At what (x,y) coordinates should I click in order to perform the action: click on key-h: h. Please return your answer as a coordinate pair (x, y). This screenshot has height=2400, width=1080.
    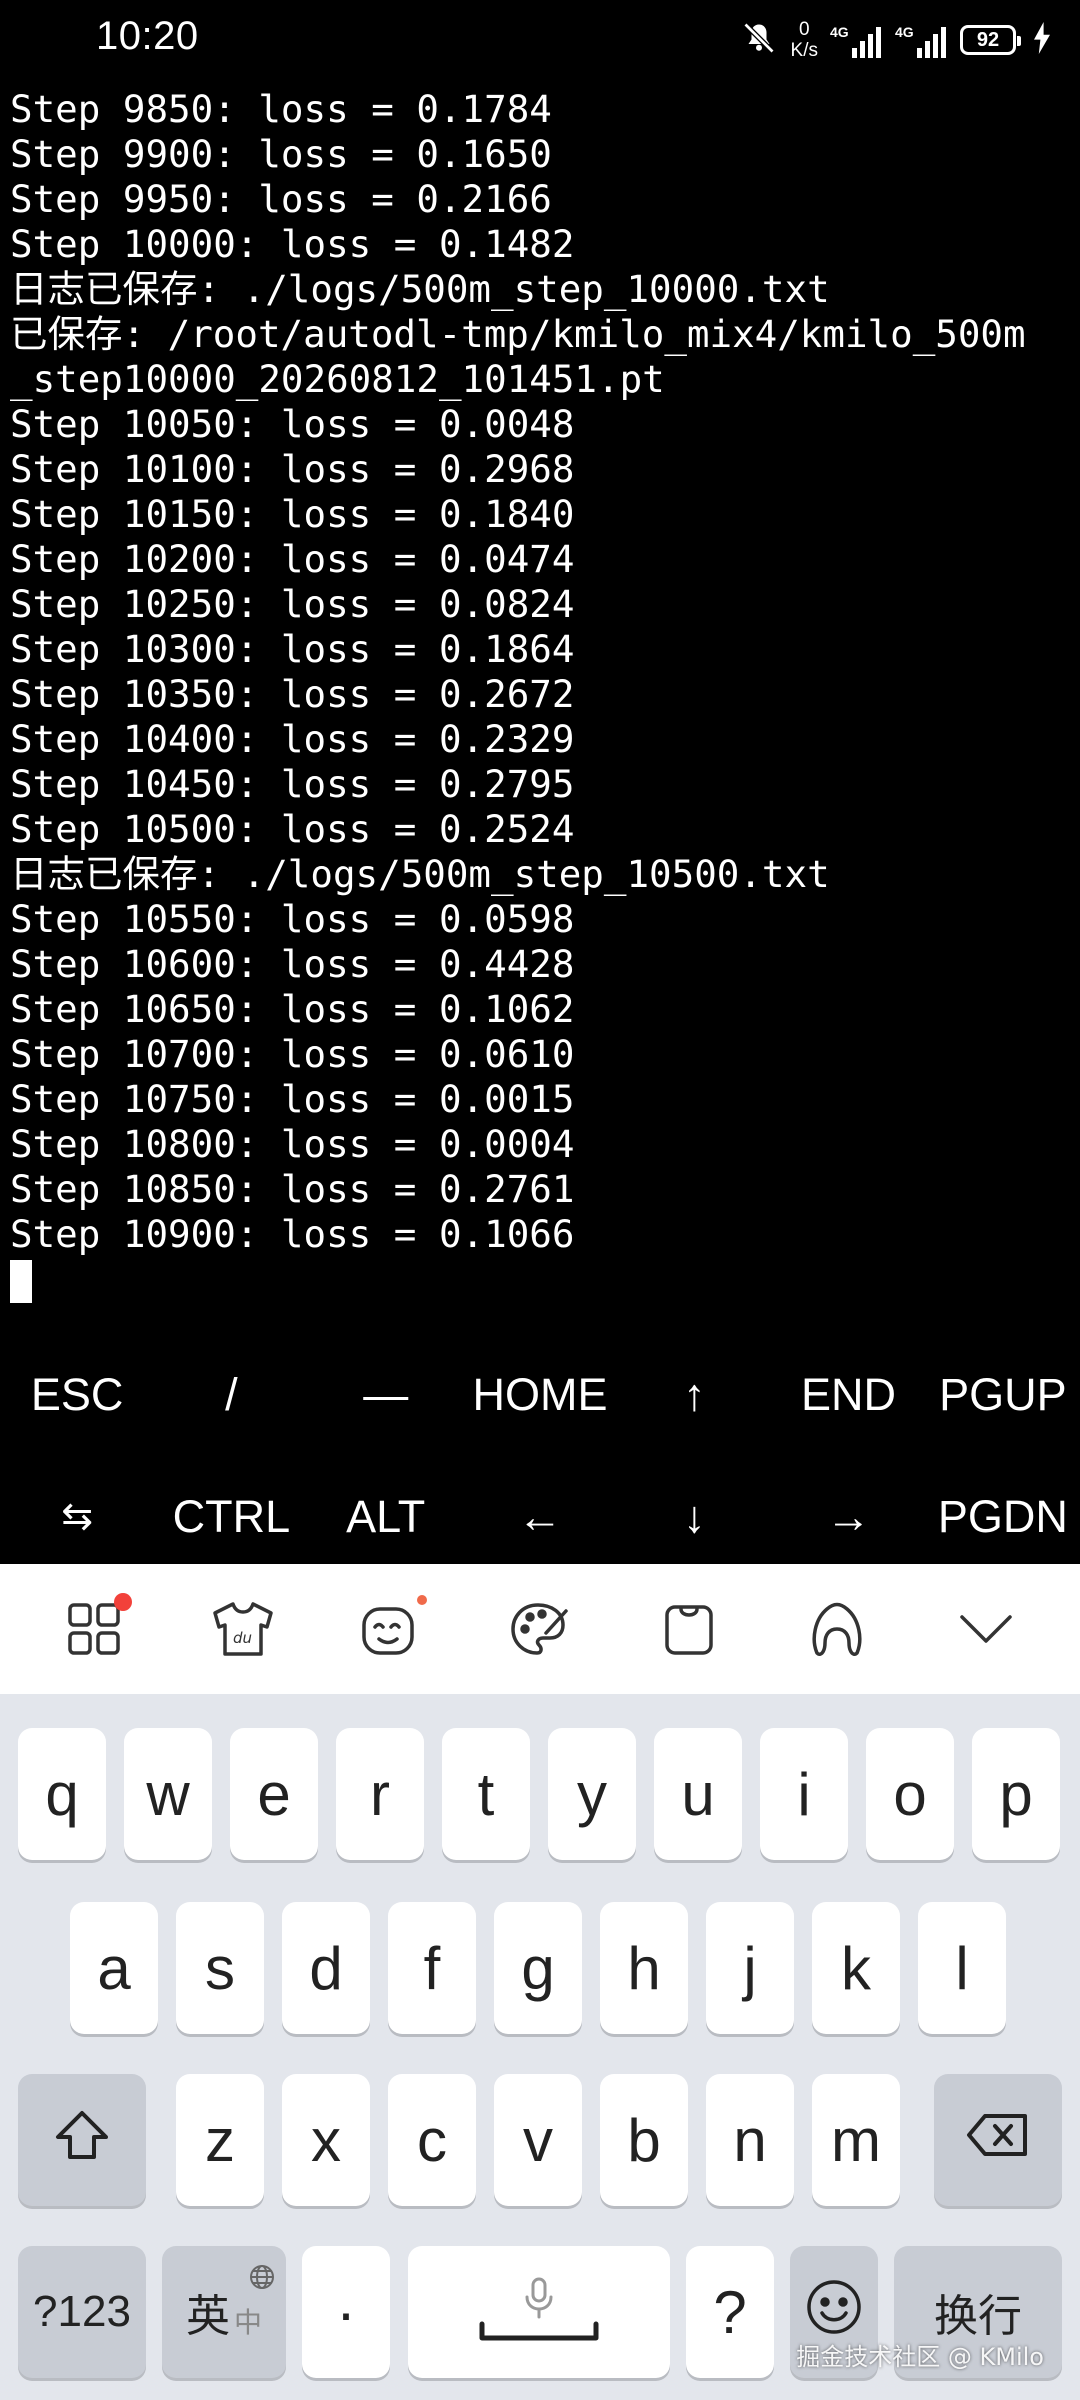
    Looking at the image, I should click on (644, 1968).